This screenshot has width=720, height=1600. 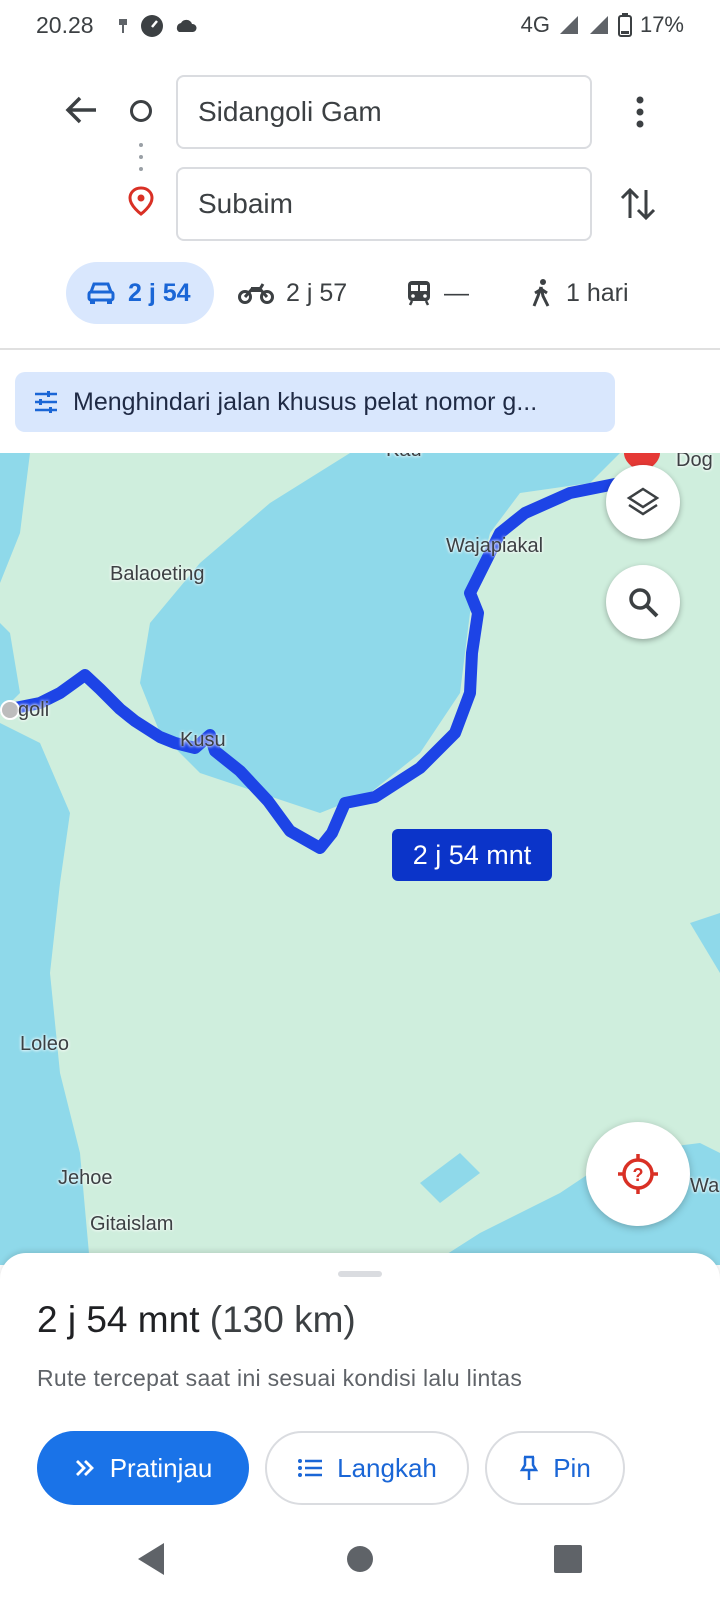 I want to click on search-along-route-button, so click(x=643, y=602).